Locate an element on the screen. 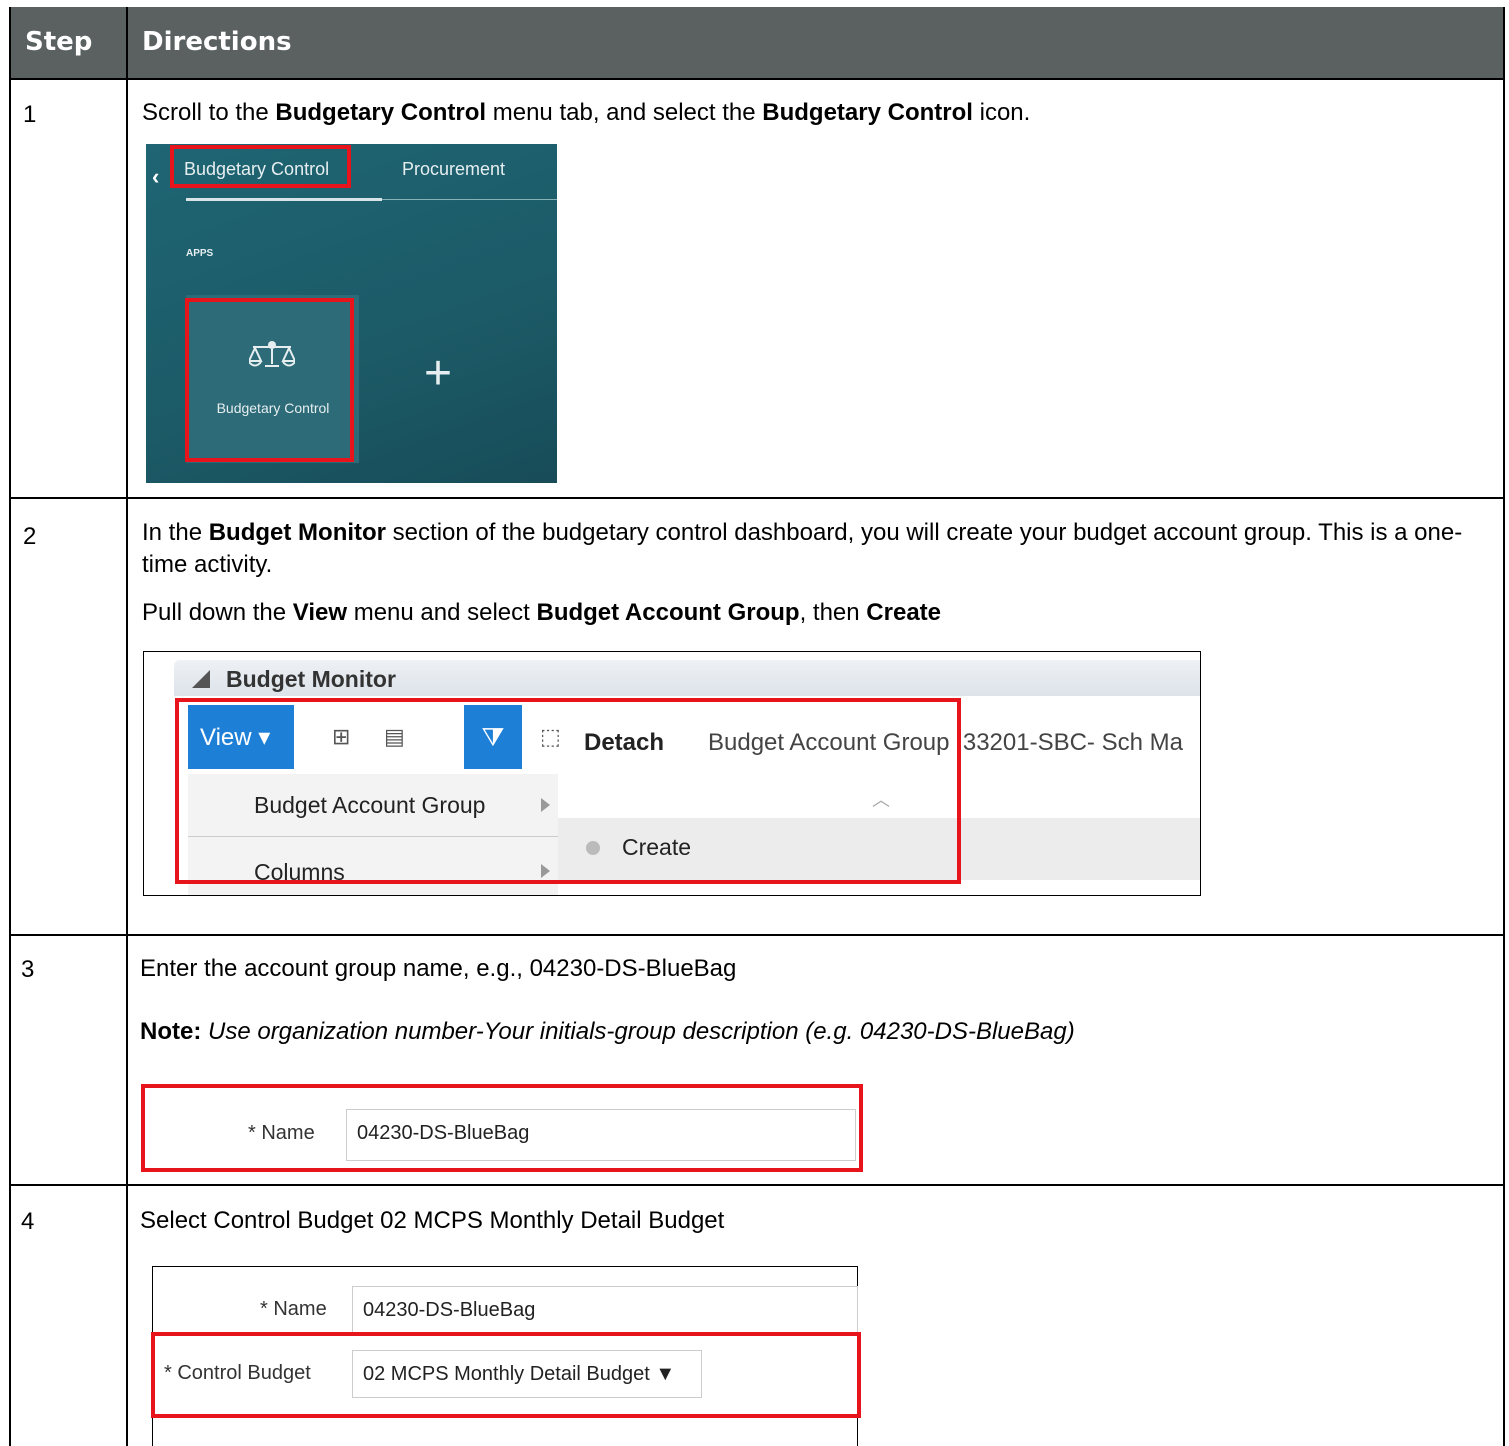 The width and height of the screenshot is (1509, 1446). active-tab-underline is located at coordinates (284, 199).